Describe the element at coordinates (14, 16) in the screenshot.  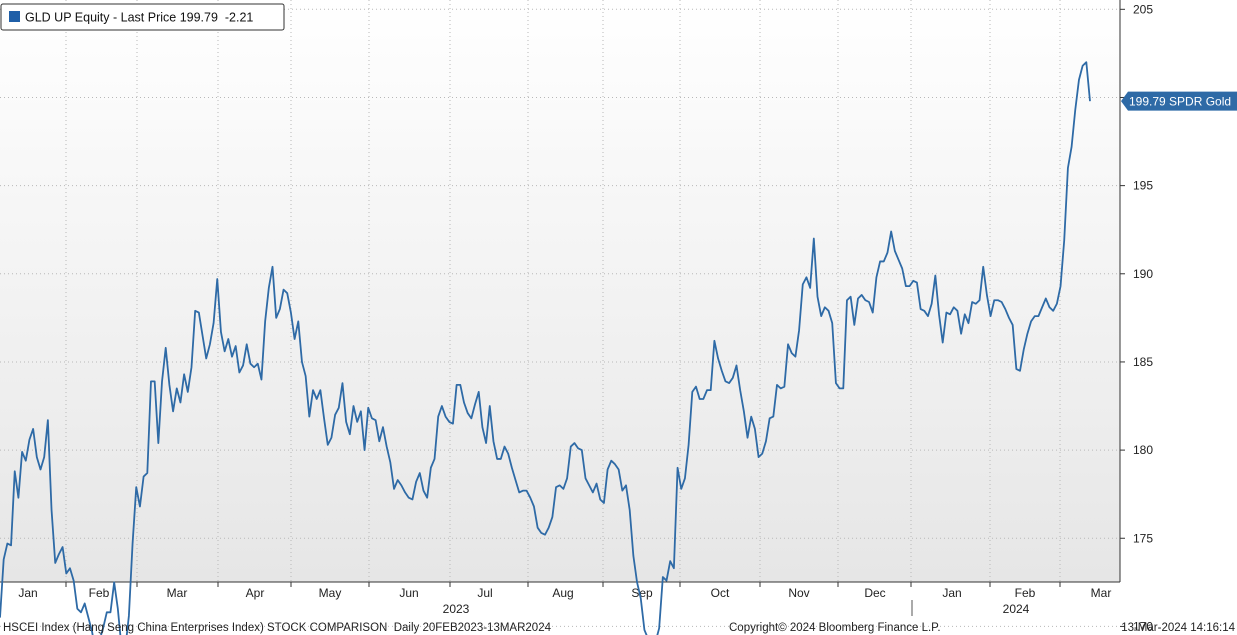
I see `legend-swatch` at that location.